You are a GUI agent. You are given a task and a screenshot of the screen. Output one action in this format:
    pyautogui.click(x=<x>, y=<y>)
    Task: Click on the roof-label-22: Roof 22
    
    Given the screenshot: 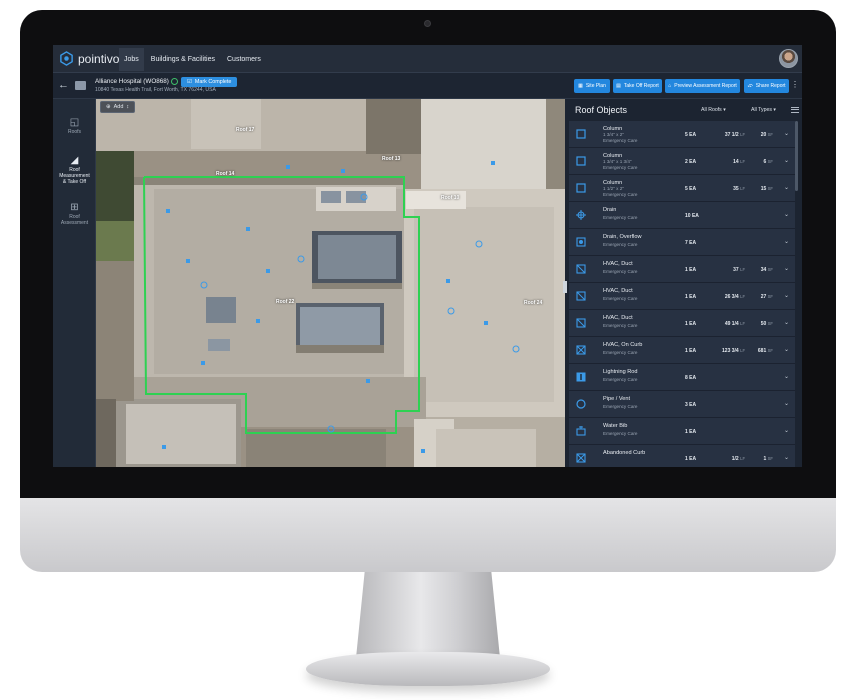 What is the action you would take?
    pyautogui.click(x=285, y=302)
    